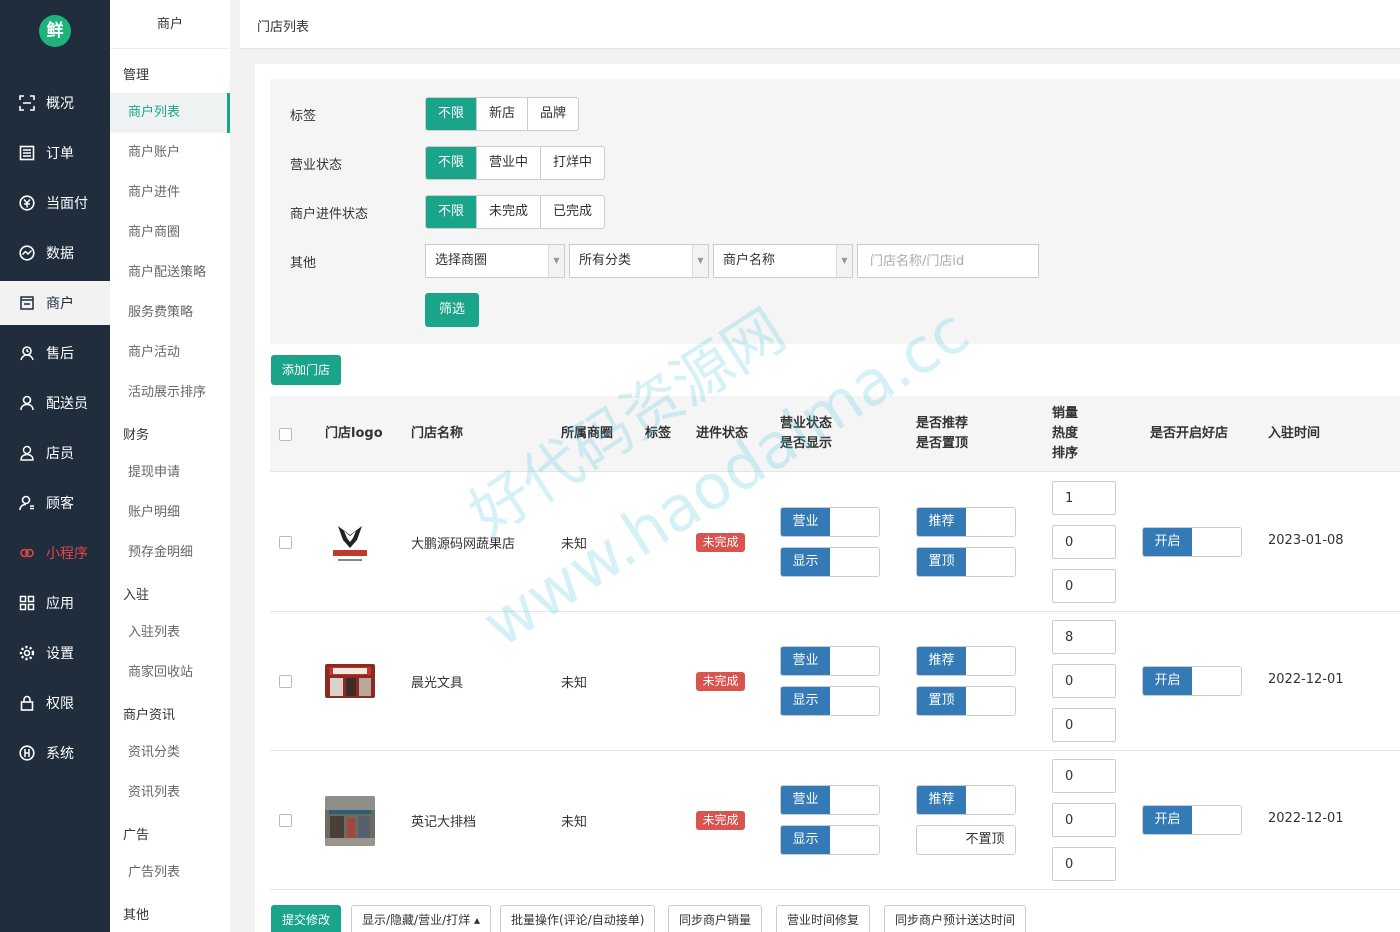  What do you see at coordinates (941, 562) in the screenshot?
I see `toggle-on-label: 置顶` at bounding box center [941, 562].